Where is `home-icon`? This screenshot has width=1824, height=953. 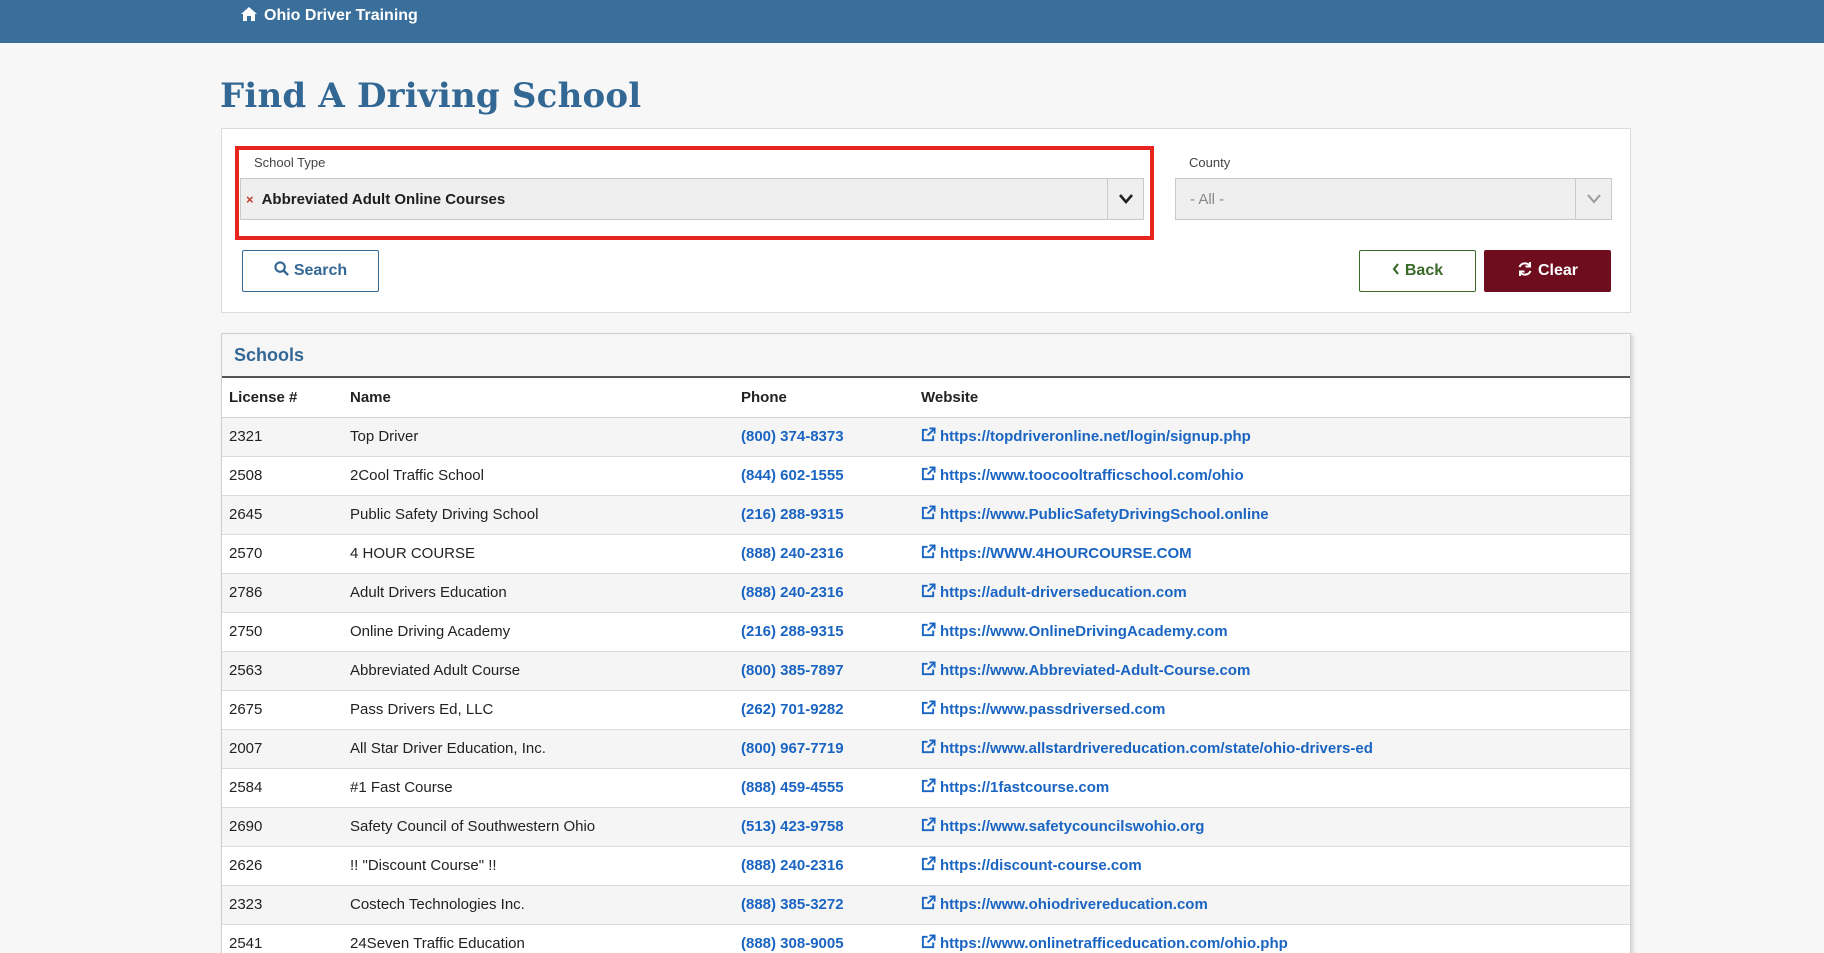 home-icon is located at coordinates (249, 16).